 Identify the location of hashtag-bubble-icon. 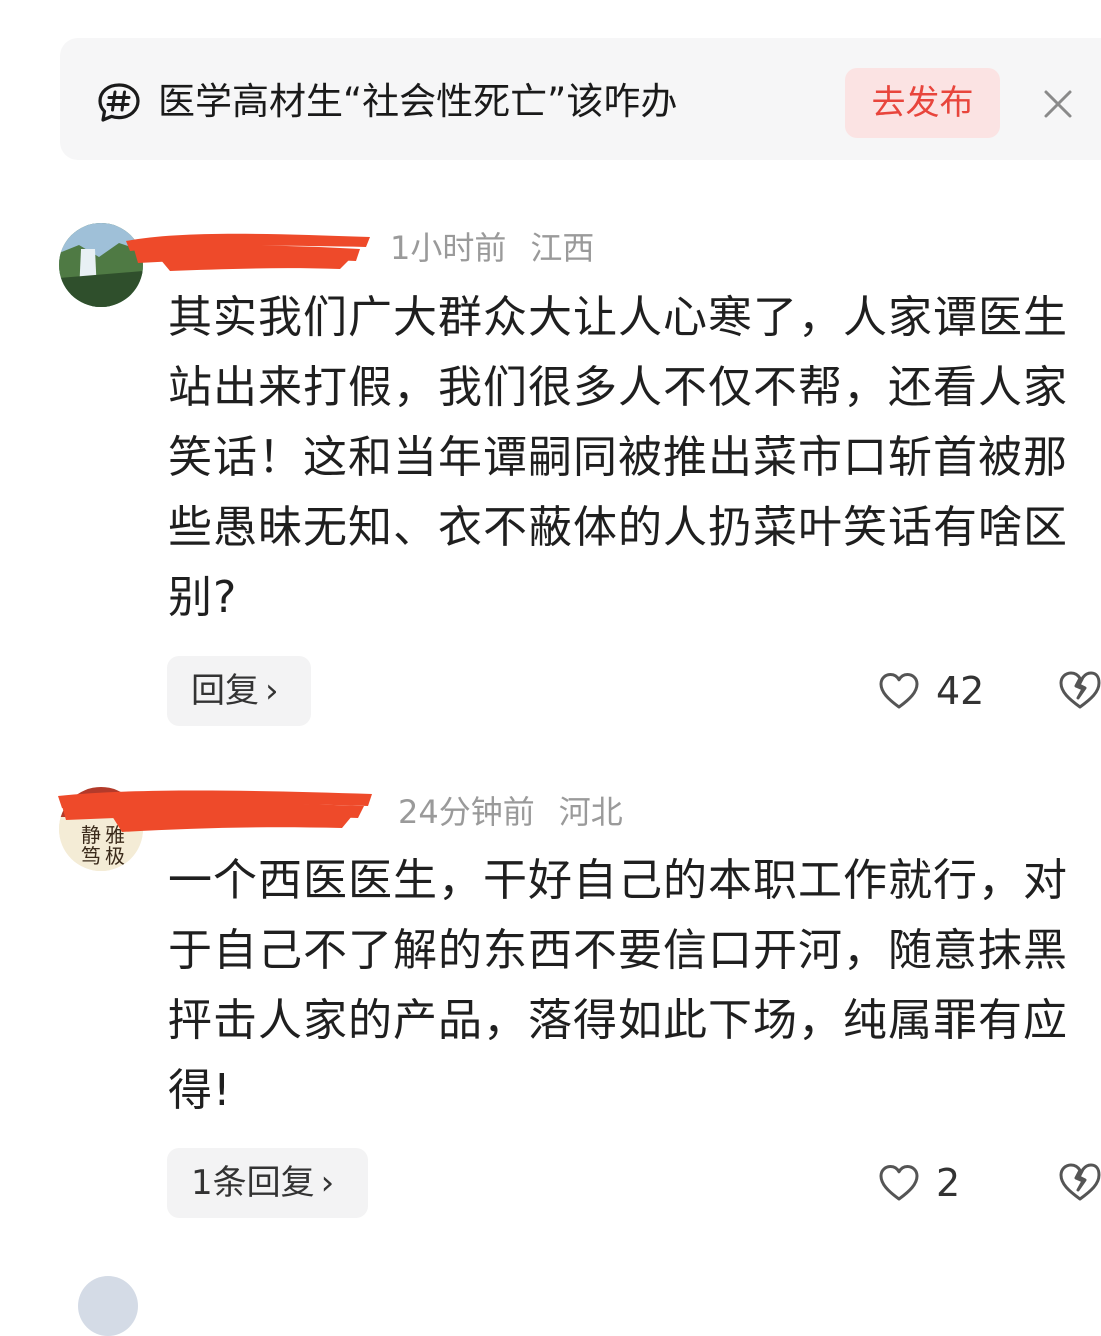
(119, 103).